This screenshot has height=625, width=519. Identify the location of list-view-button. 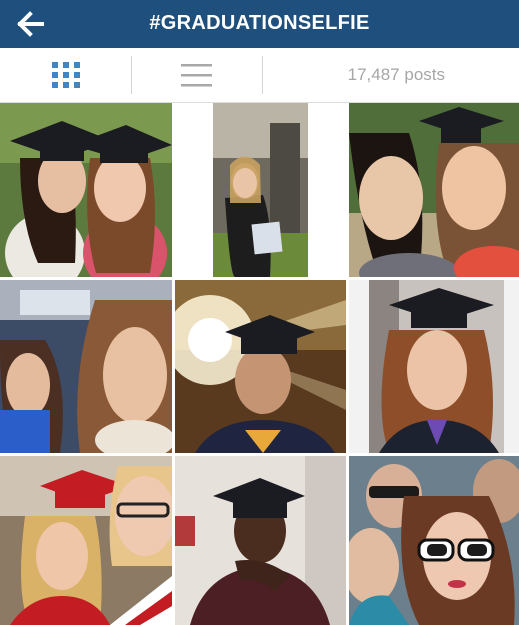
(196, 75).